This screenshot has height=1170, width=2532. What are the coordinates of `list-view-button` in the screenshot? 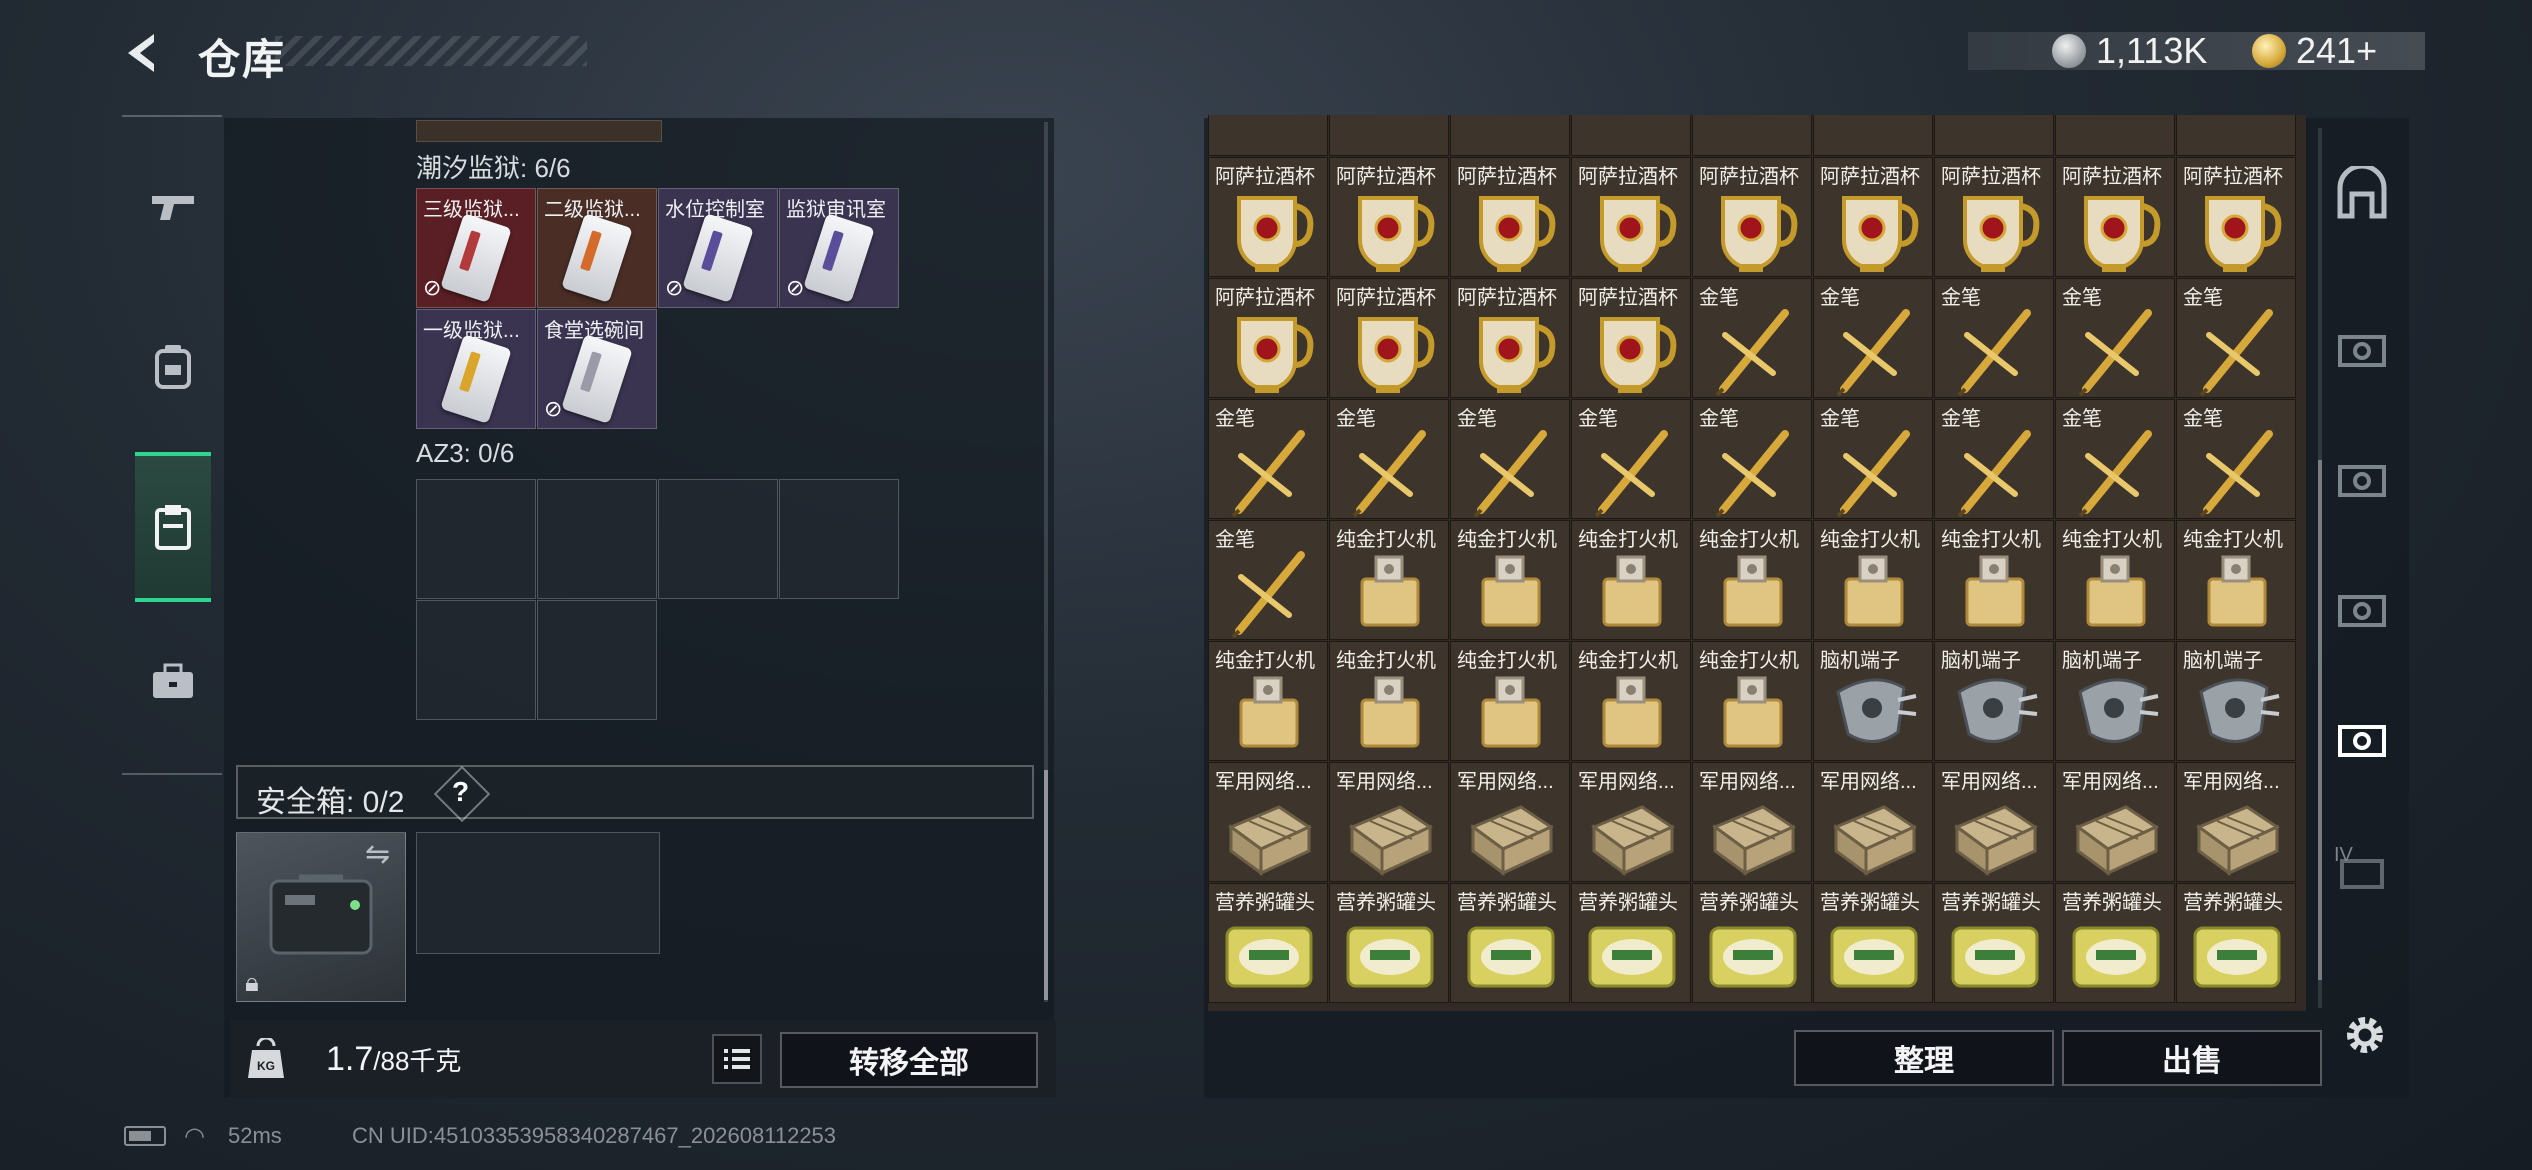 It's located at (737, 1059).